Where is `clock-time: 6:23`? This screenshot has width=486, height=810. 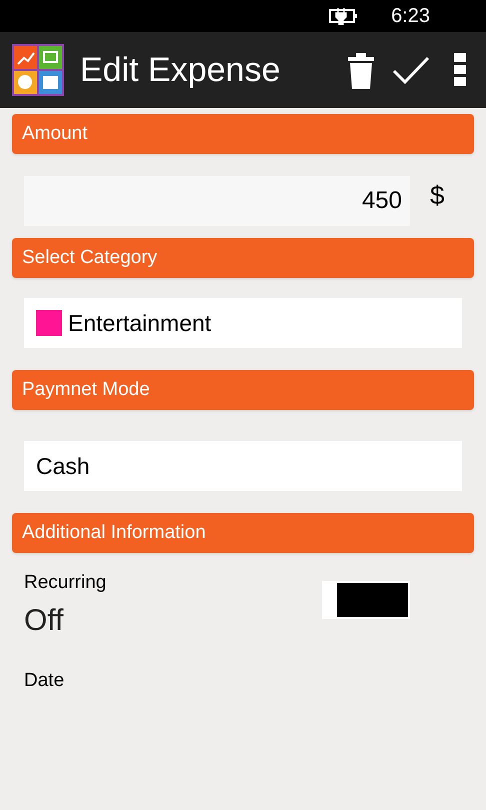
clock-time: 6:23 is located at coordinates (410, 16).